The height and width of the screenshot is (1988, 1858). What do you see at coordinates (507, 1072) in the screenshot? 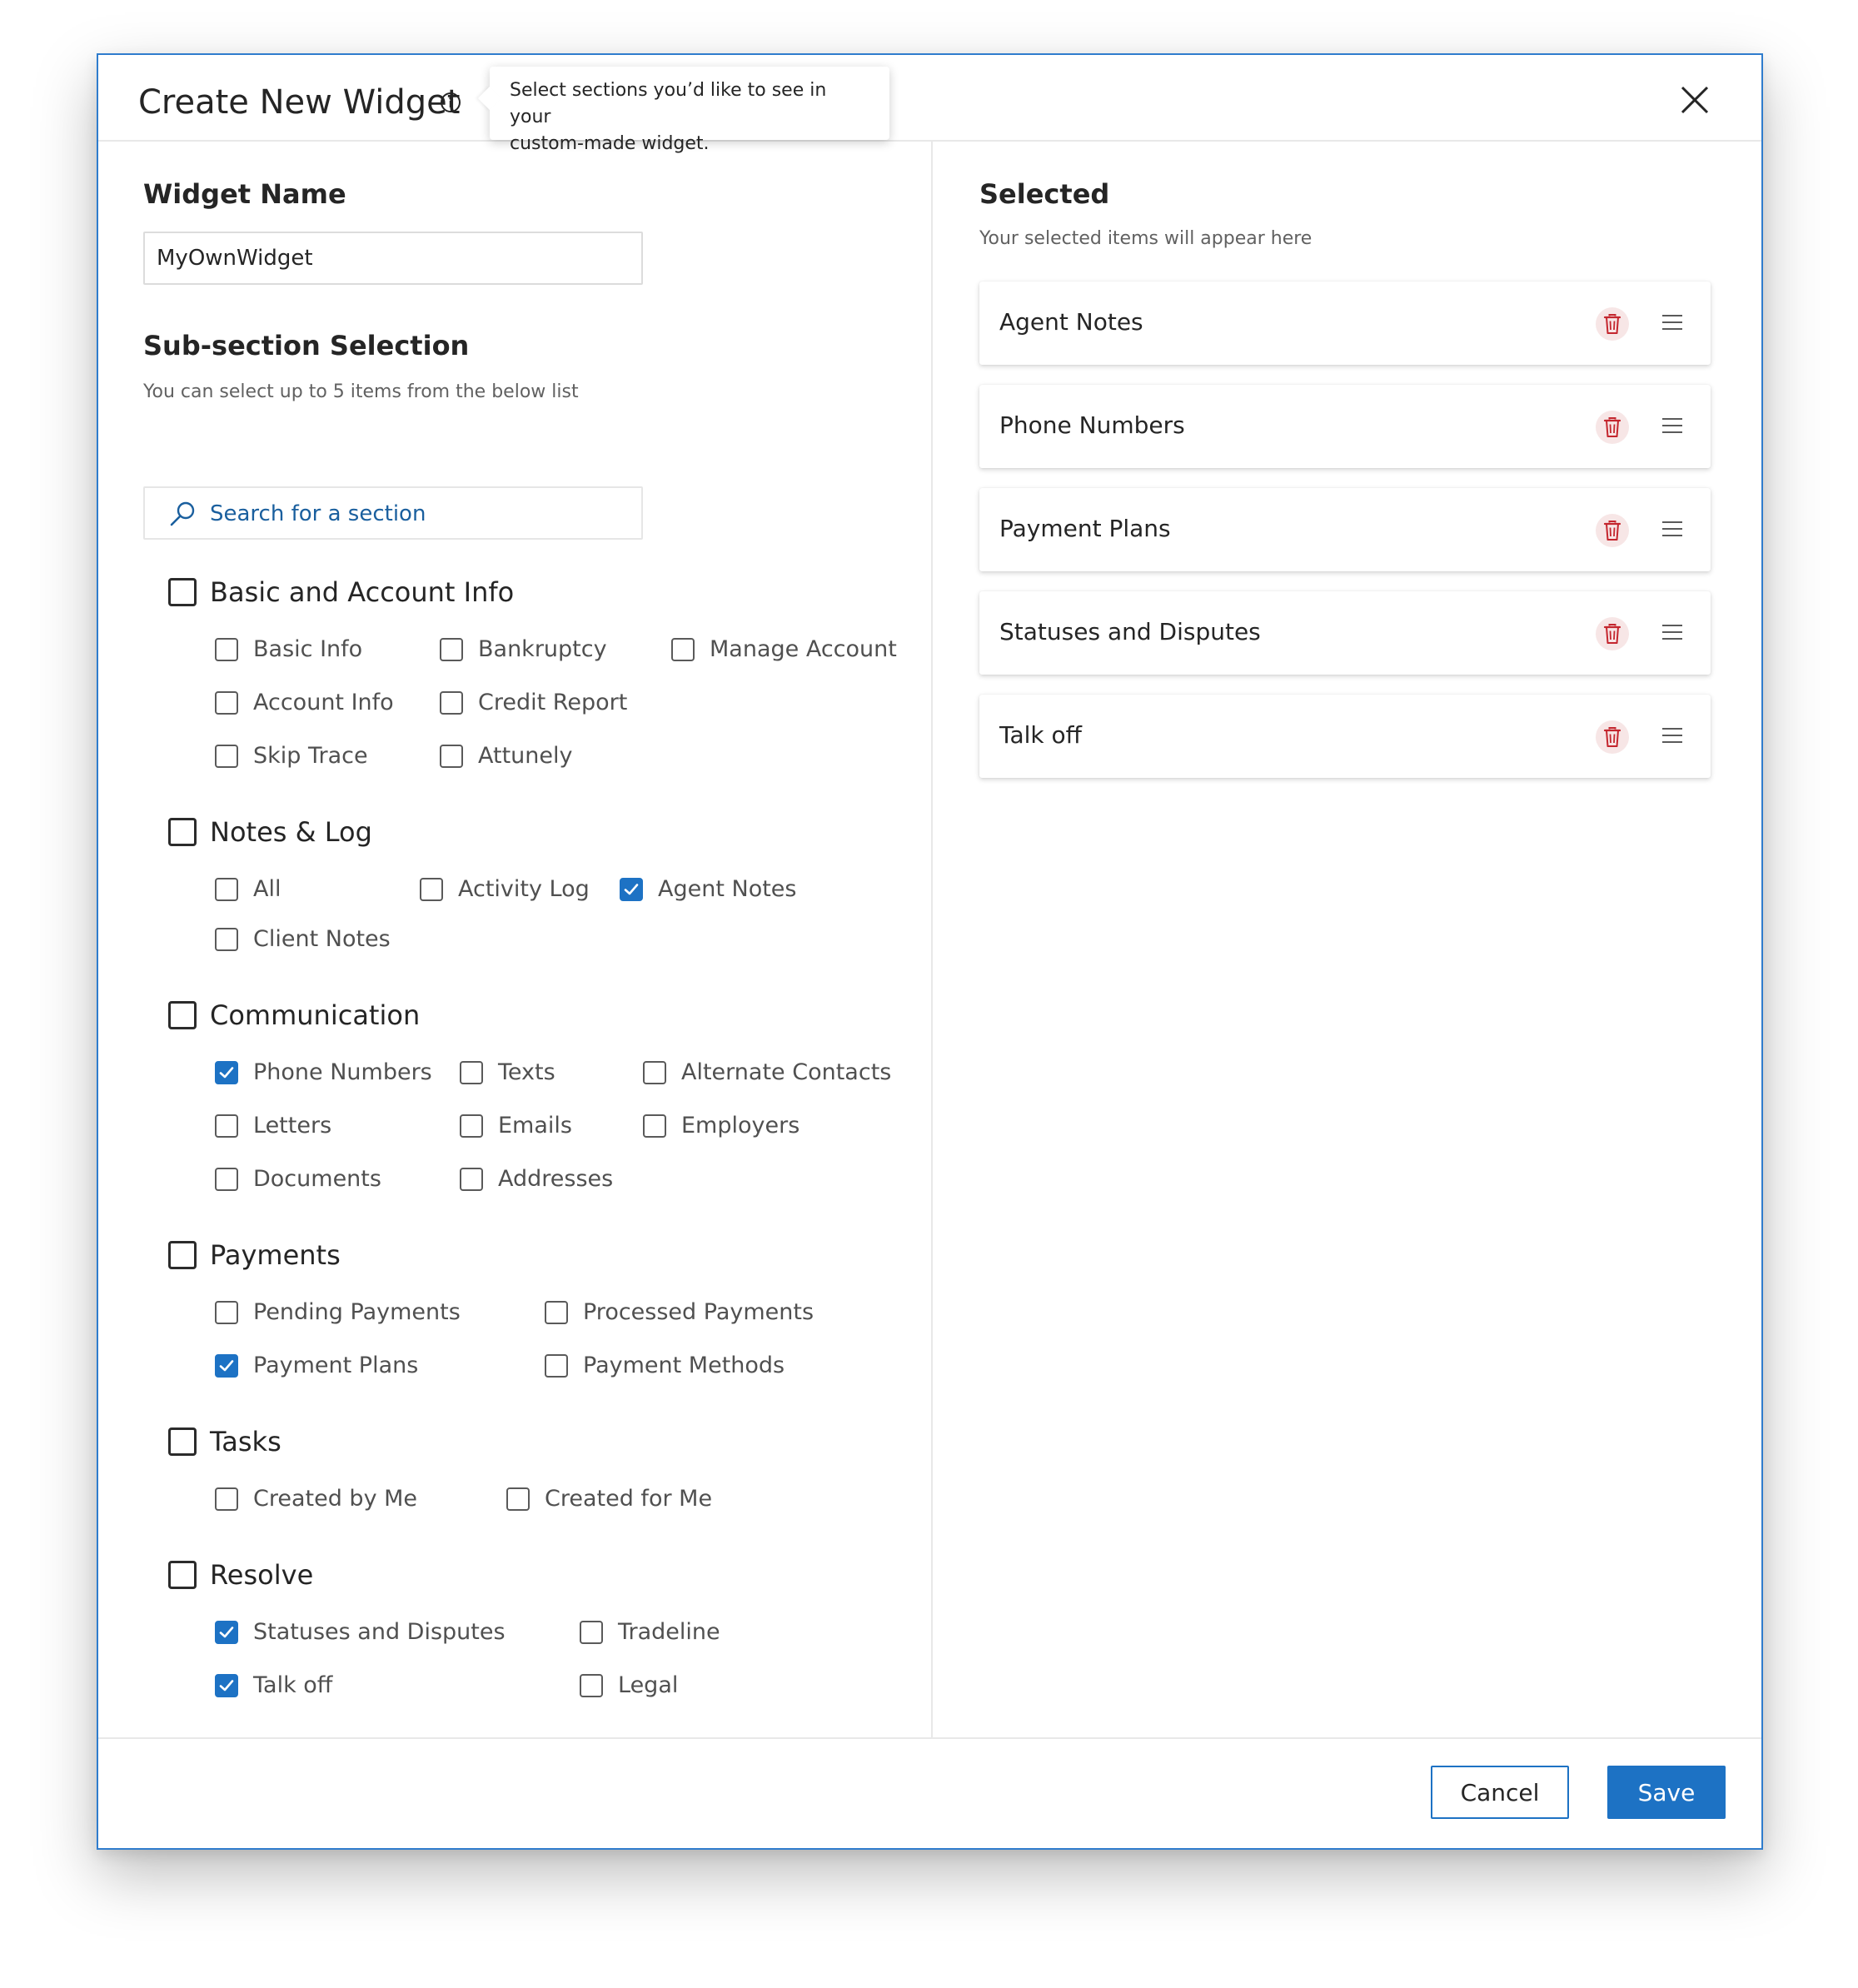
I see `checkbox-texts: Texts` at bounding box center [507, 1072].